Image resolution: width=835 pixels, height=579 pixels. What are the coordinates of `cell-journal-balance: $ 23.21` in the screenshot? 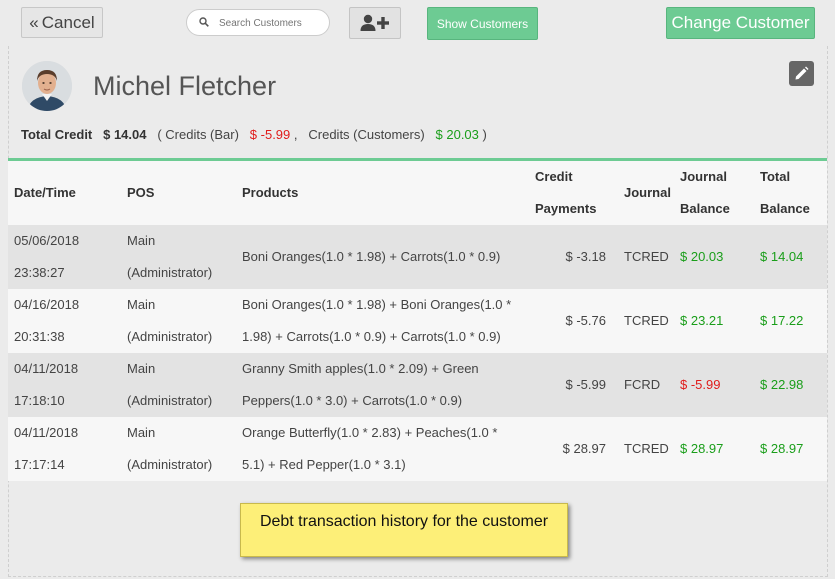 It's located at (714, 321).